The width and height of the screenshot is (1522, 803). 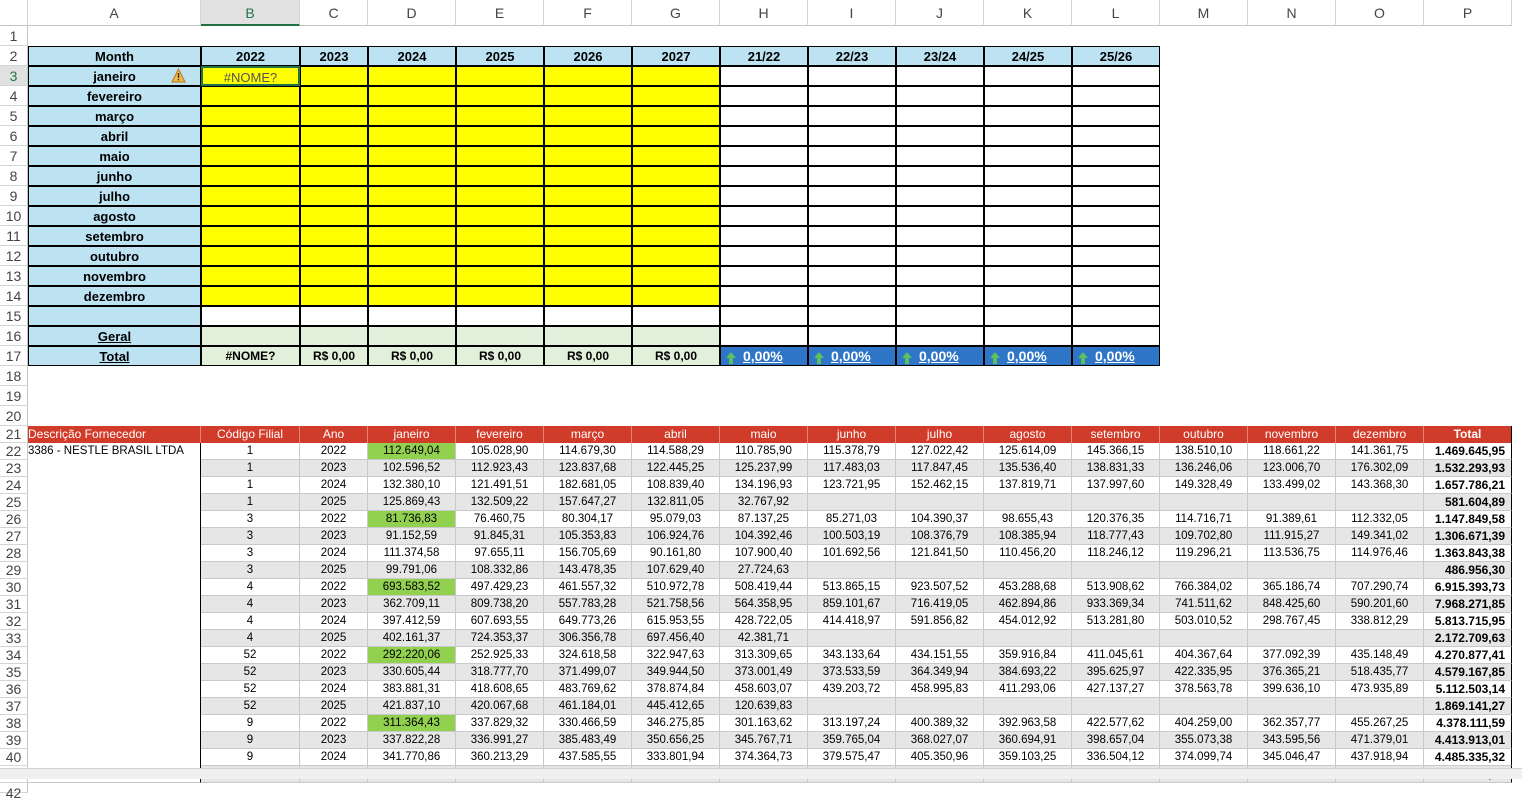 What do you see at coordinates (1468, 689) in the screenshot?
I see `row-total-cell: 5.112.503,14` at bounding box center [1468, 689].